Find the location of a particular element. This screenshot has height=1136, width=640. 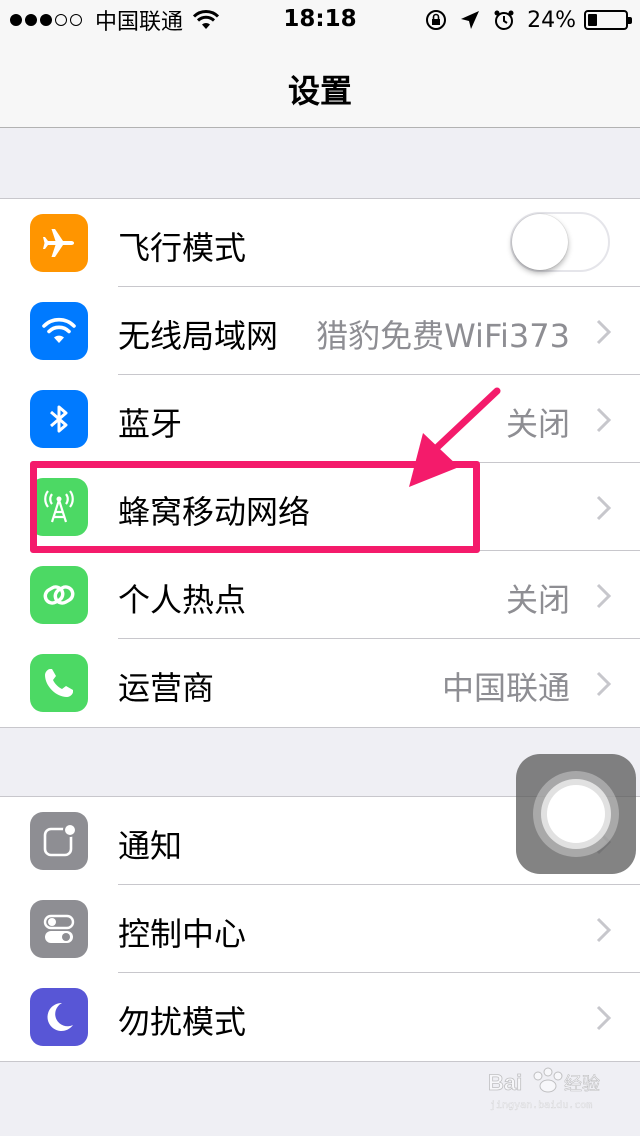

settings-row-carrier: 运营商 中国联通 is located at coordinates (320, 683).